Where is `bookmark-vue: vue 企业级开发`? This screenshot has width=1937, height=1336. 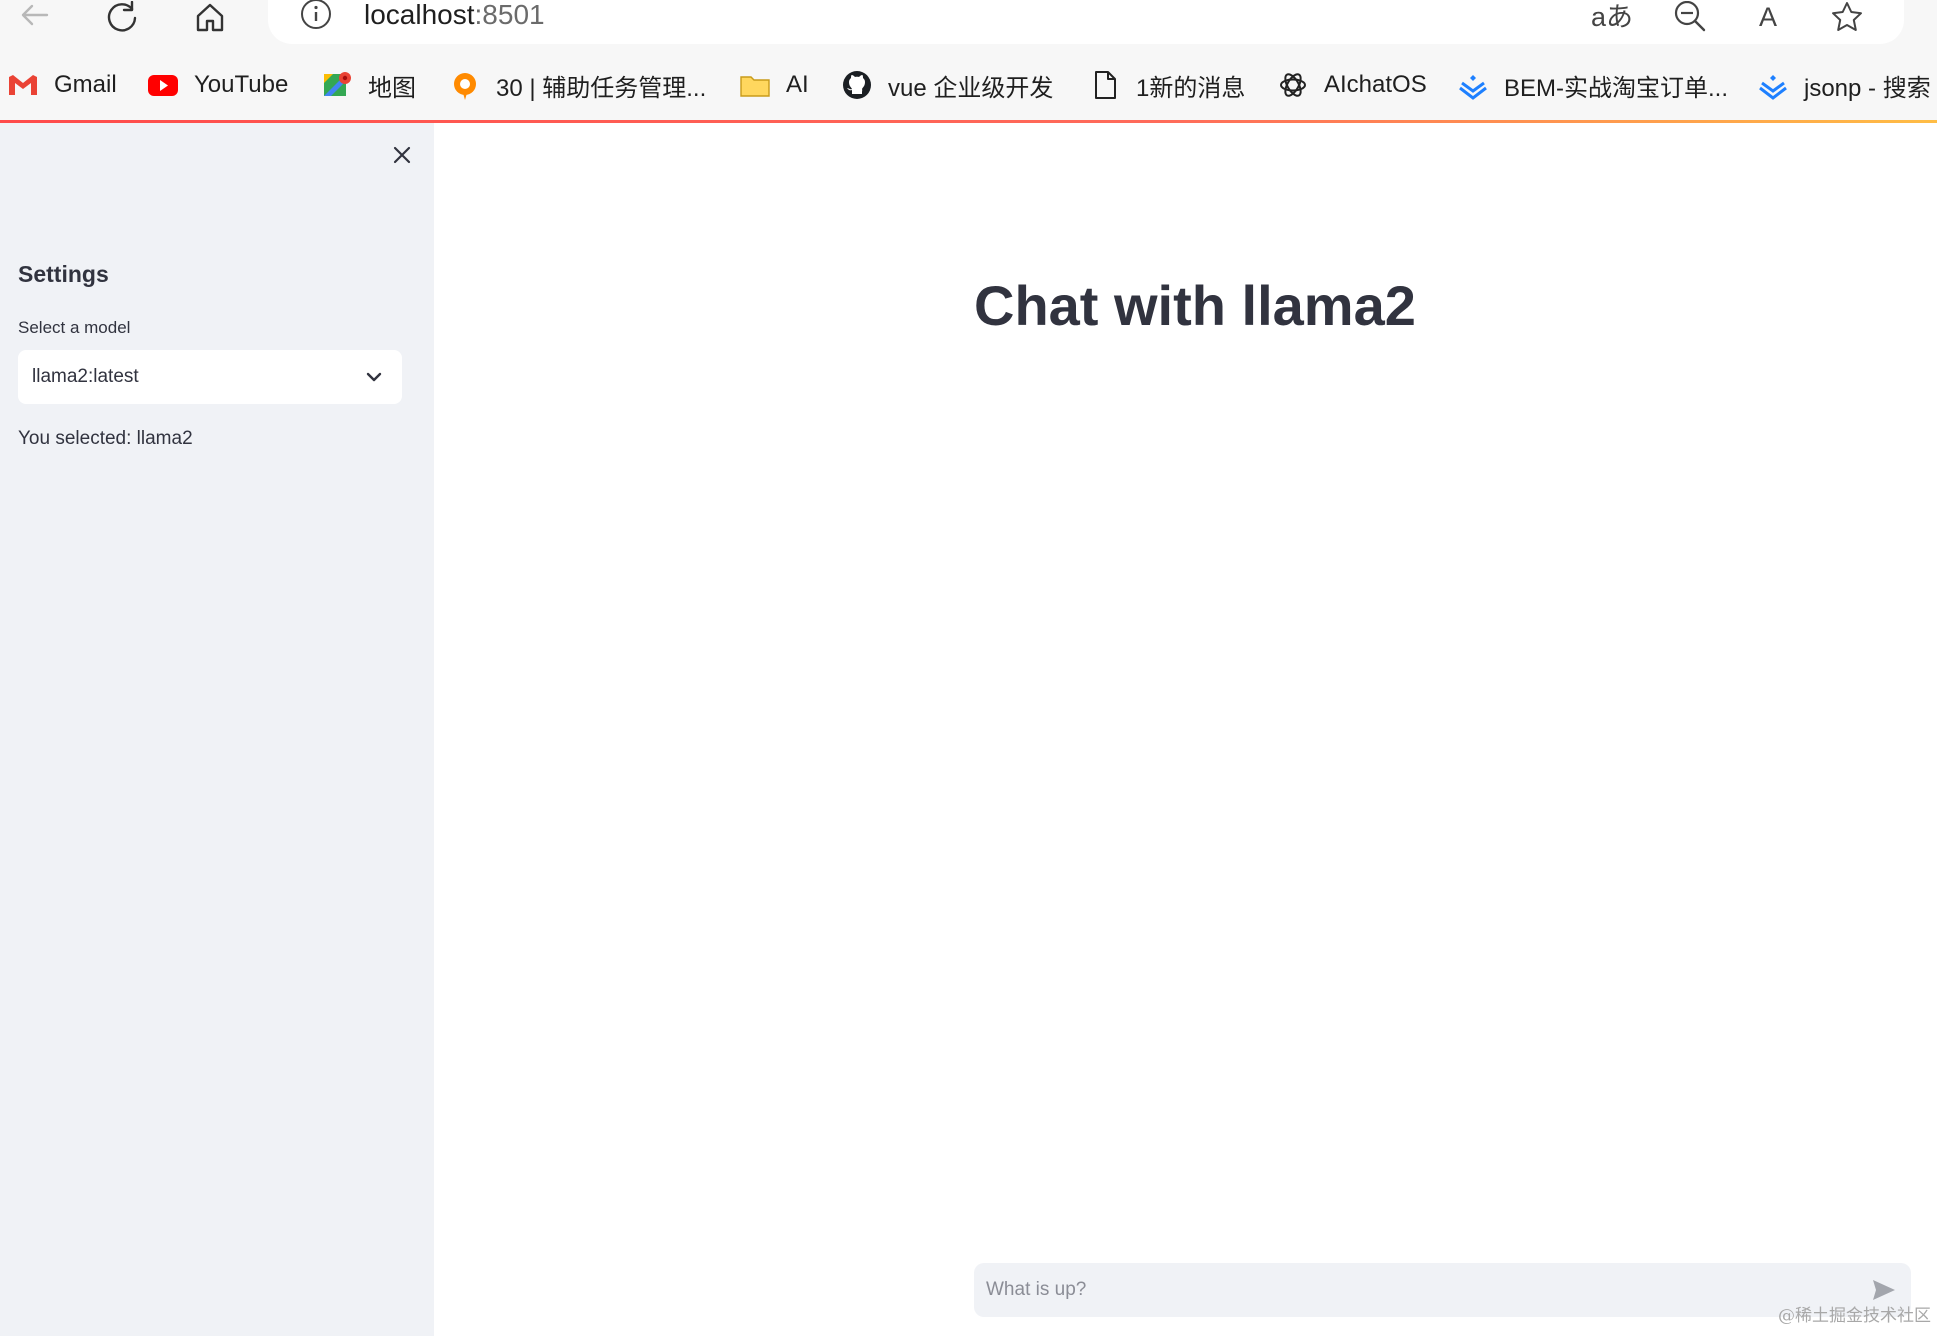 bookmark-vue: vue 企业级开发 is located at coordinates (946, 85).